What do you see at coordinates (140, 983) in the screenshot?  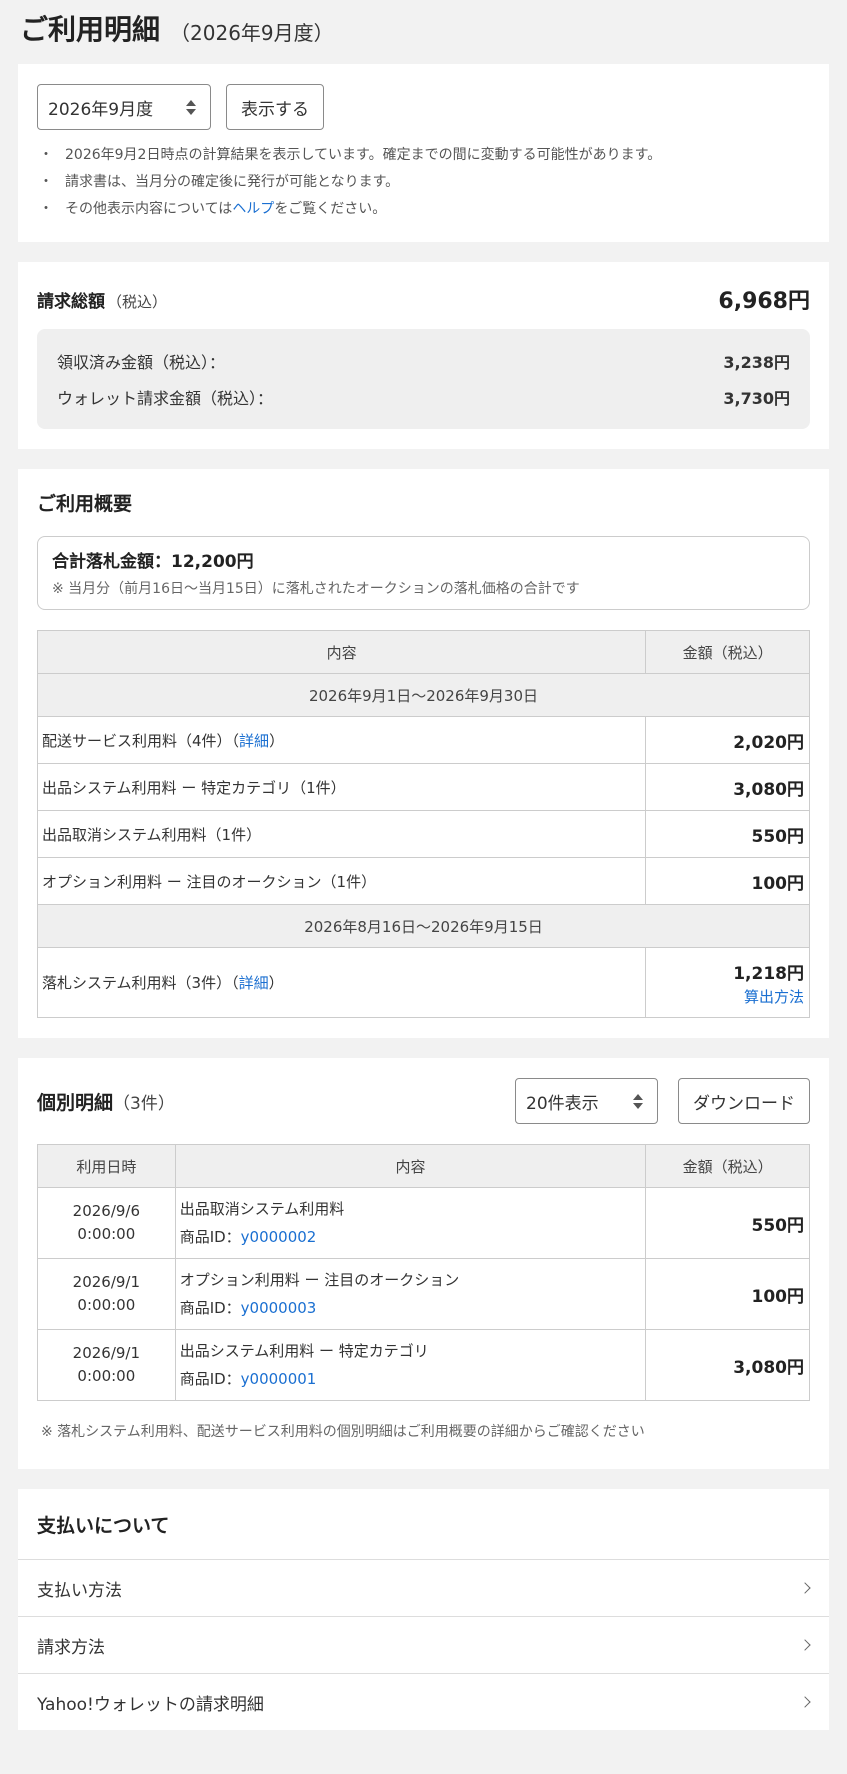 I see `row-name: 落札システム利用料（3件）（` at bounding box center [140, 983].